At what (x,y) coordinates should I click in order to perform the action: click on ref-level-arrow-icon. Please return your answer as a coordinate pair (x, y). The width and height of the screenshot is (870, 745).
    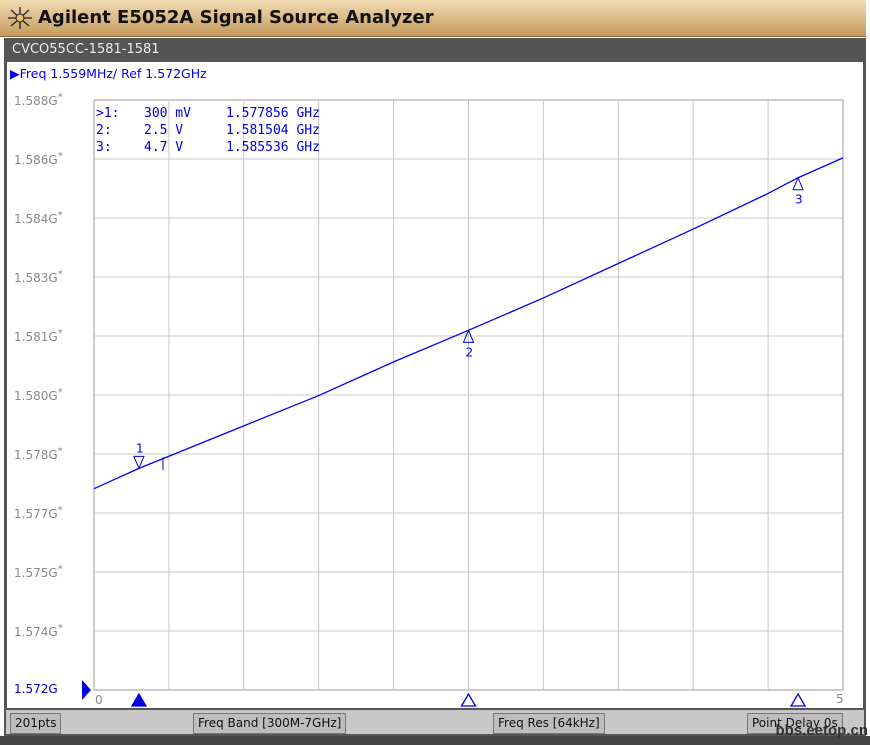
    Looking at the image, I should click on (86, 690).